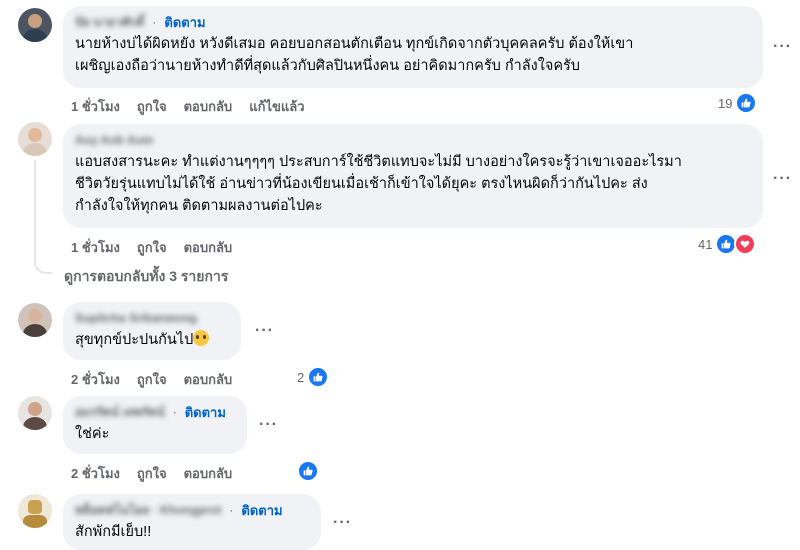 The width and height of the screenshot is (800, 550). I want to click on comment-author: พล็อตฟโนโอล · Khongprot, so click(148, 510).